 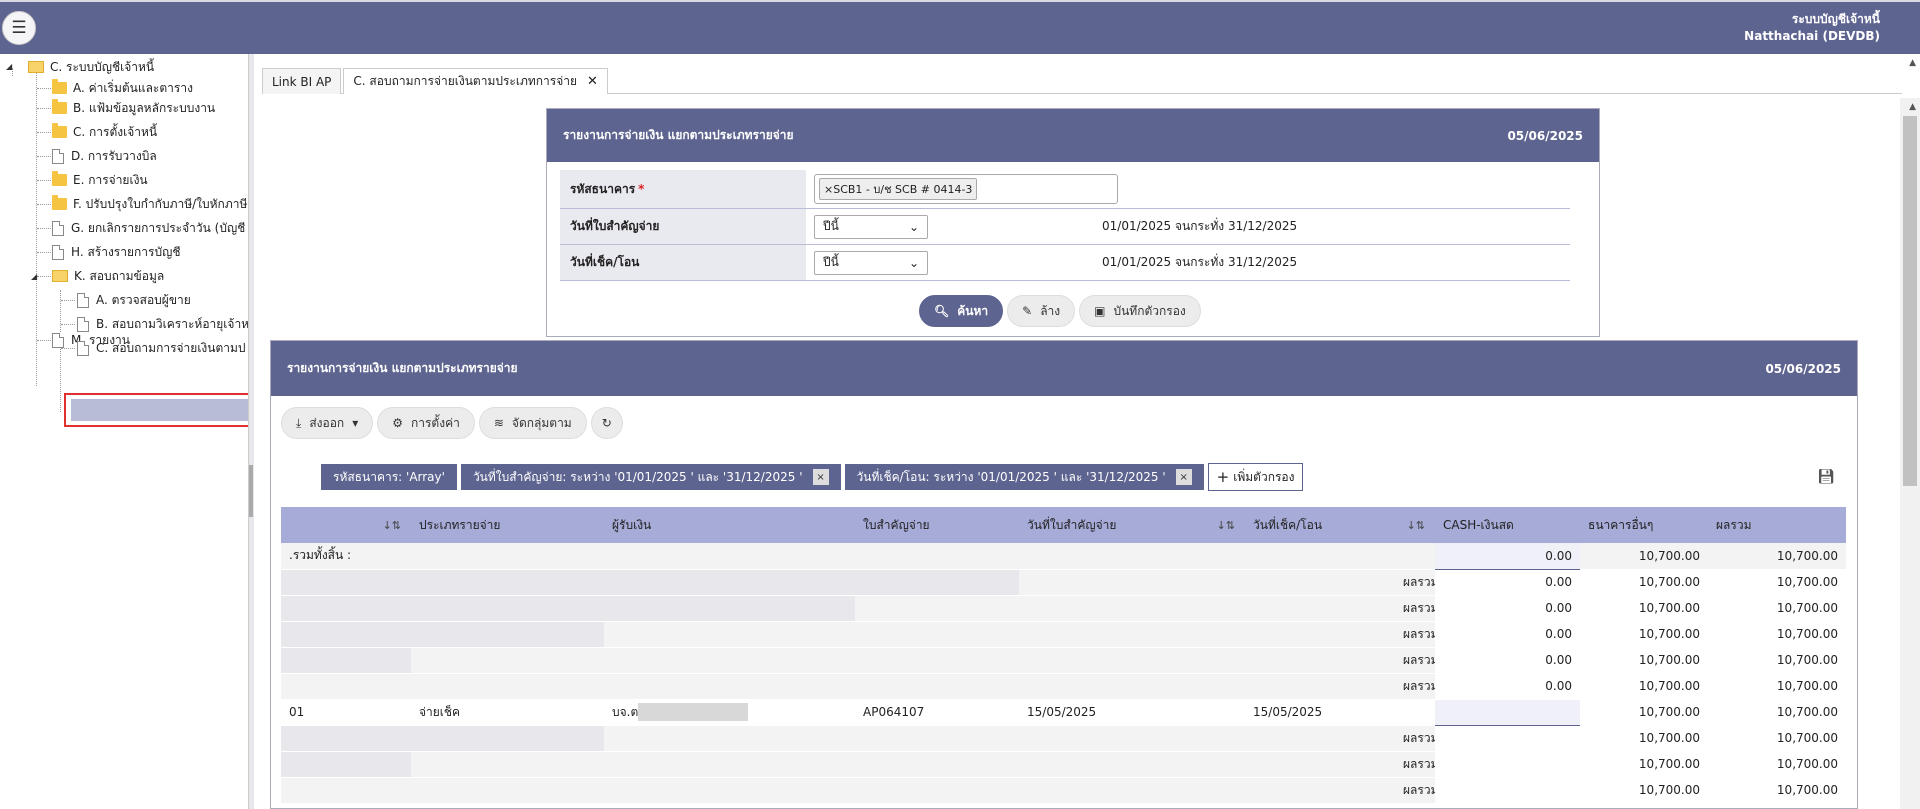 What do you see at coordinates (1107, 525) in the screenshot?
I see `column-header: วันที่ใบสำคัญจ่าย` at bounding box center [1107, 525].